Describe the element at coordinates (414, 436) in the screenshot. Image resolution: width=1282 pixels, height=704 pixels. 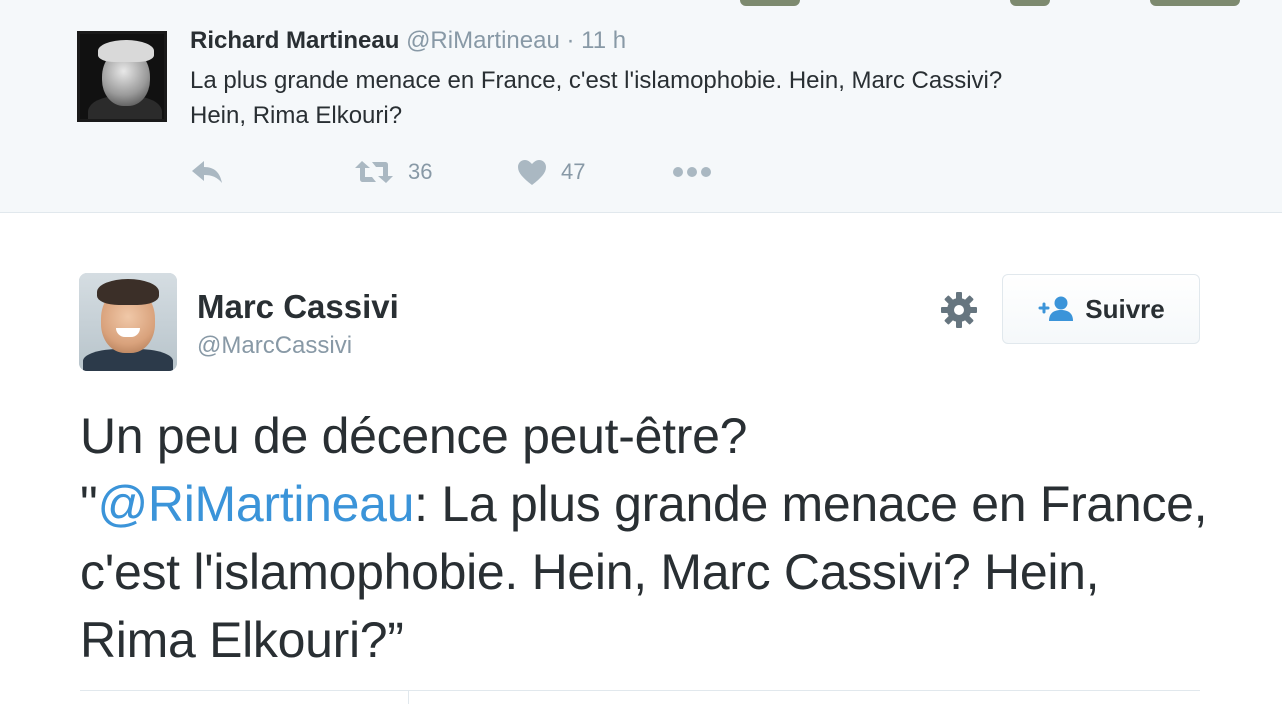
I see `main-text-intro: Un peu de décence peut-être?` at that location.